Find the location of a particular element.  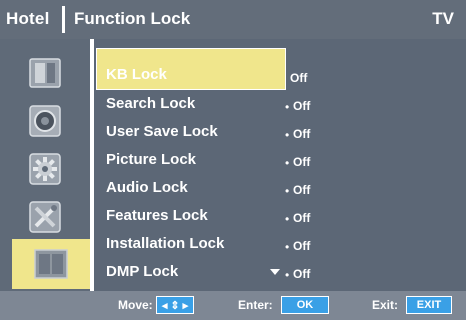

menu-item-picture-lock: Picture Lock • Off is located at coordinates (278, 161).